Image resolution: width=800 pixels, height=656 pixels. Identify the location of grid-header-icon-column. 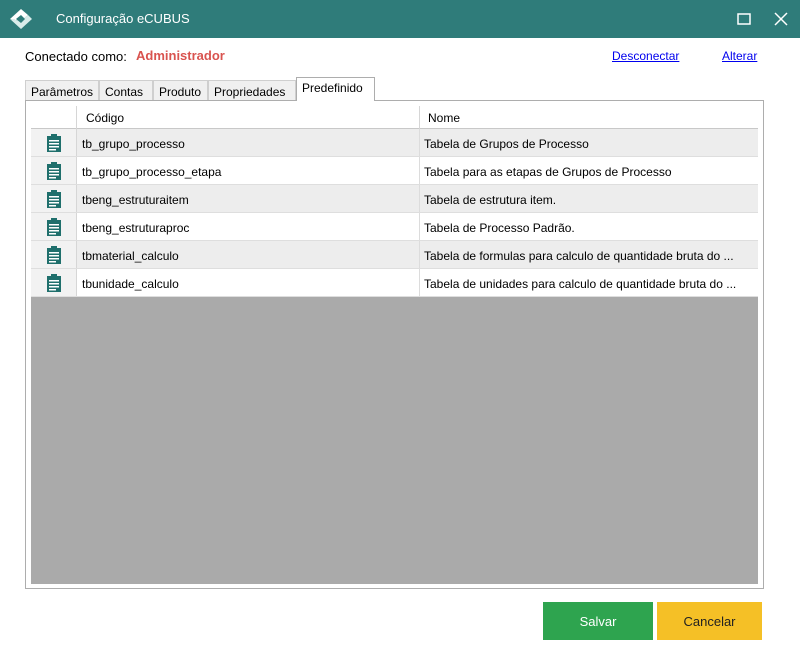
(54, 117).